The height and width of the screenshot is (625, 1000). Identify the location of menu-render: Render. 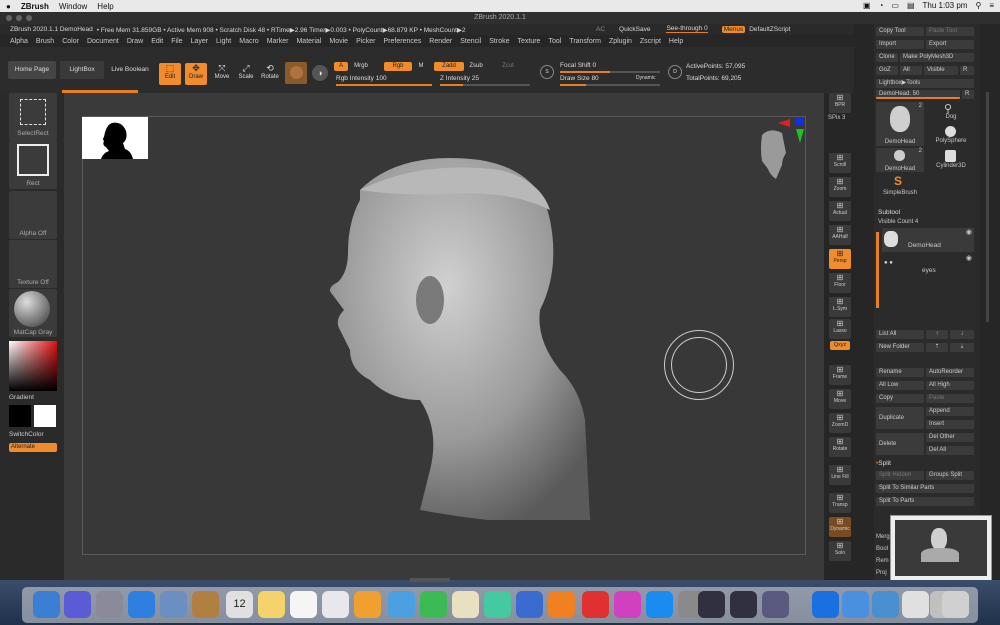
(440, 41).